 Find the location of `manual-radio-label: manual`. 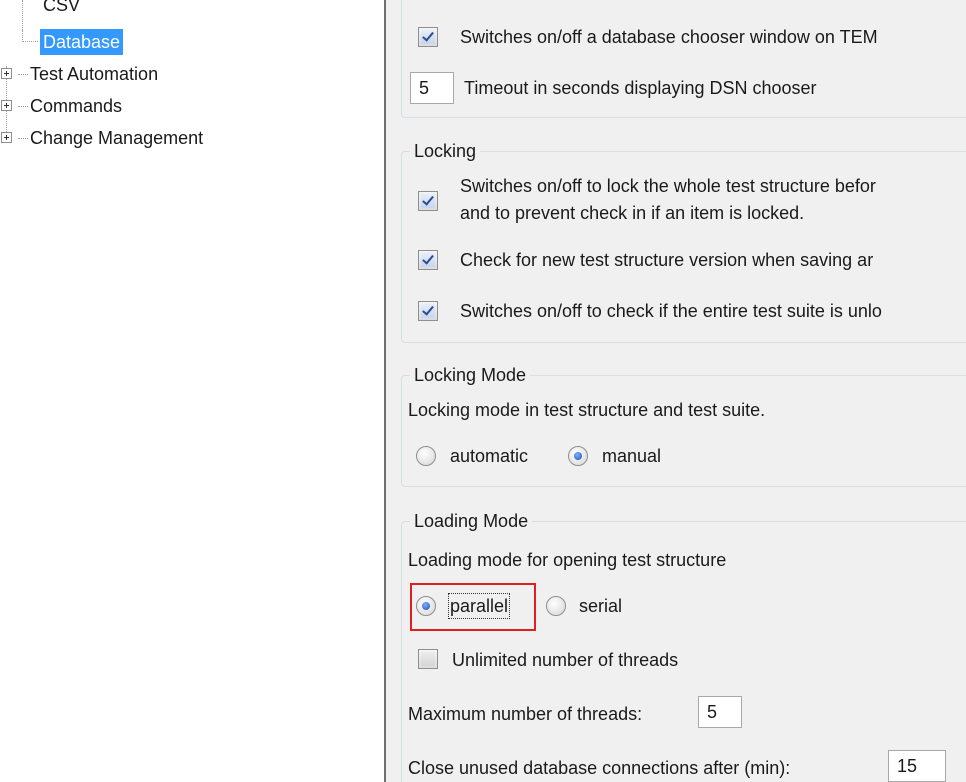

manual-radio-label: manual is located at coordinates (631, 456).